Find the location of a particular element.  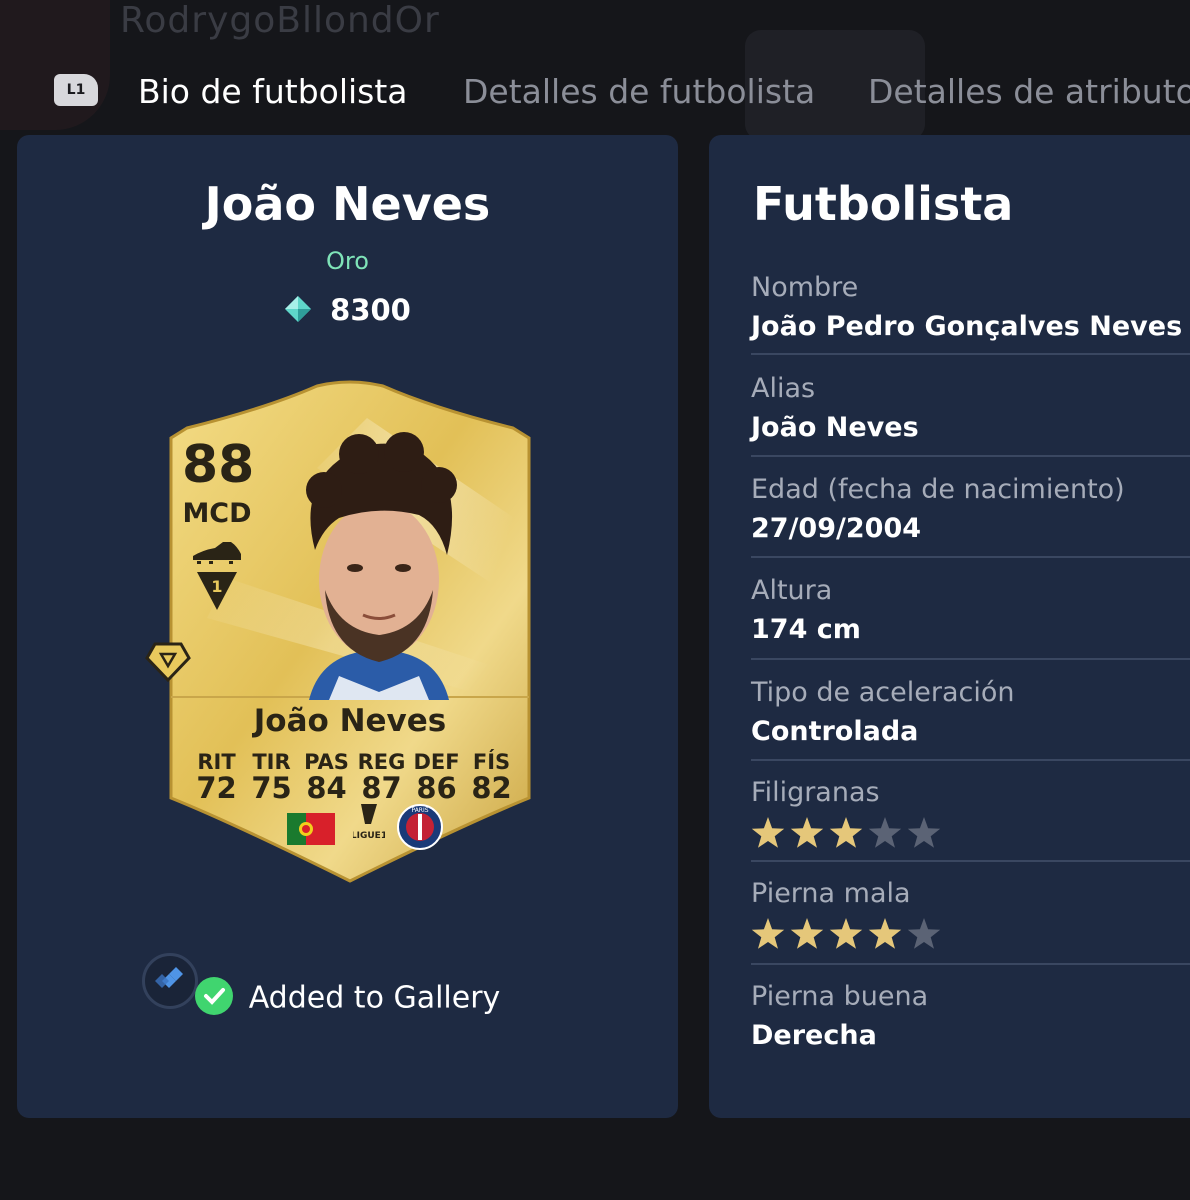

price-value: 8300 is located at coordinates (370, 310).